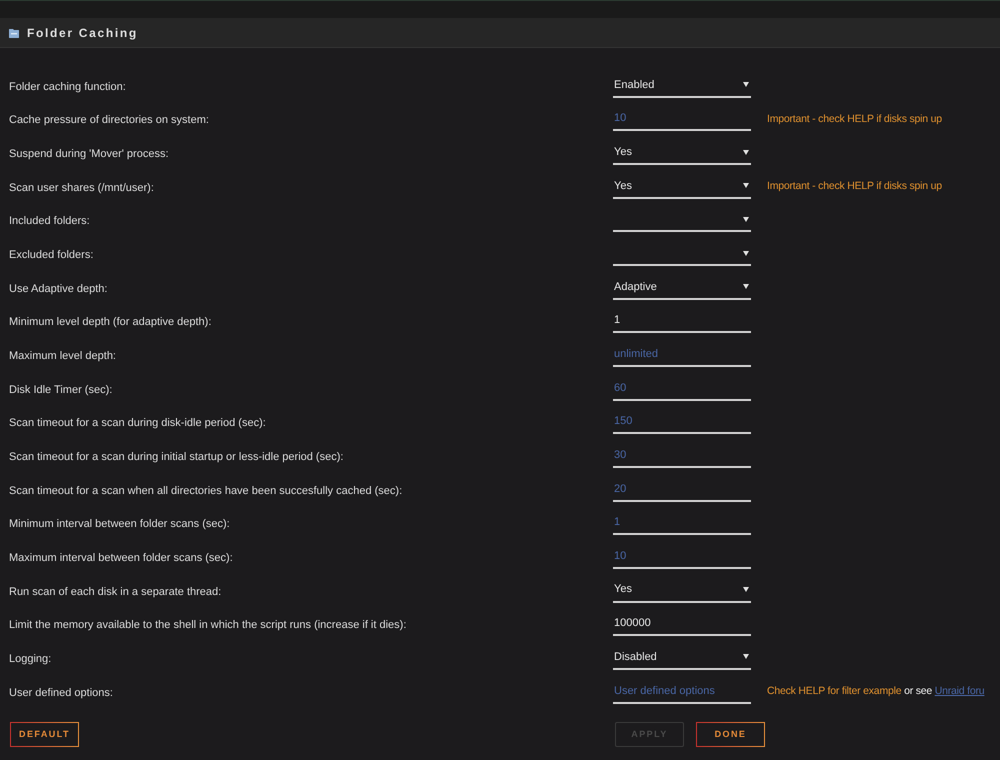 The height and width of the screenshot is (760, 1000). I want to click on text-field: 100000, so click(682, 624).